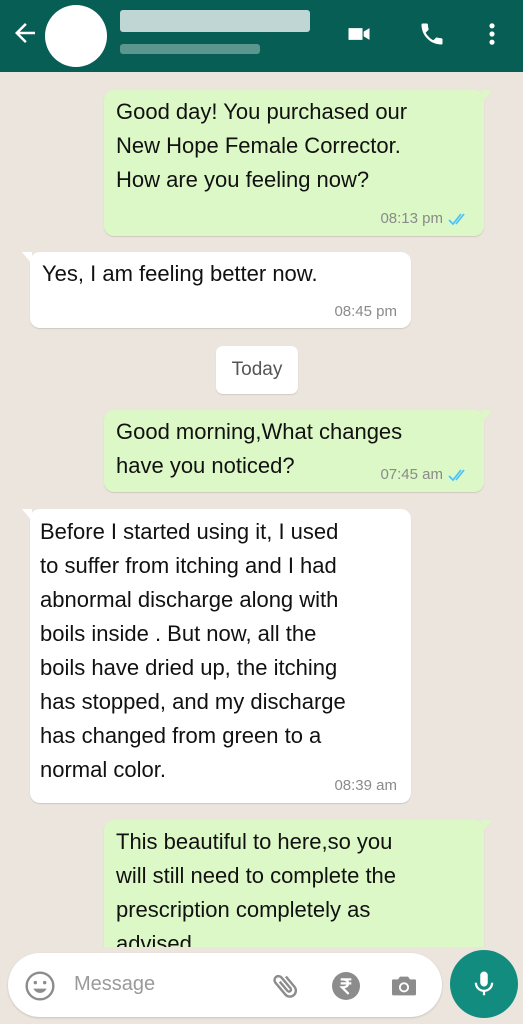 The height and width of the screenshot is (1024, 523). Describe the element at coordinates (193, 701) in the screenshot. I see `message-line: has stopped, and my discharge` at that location.